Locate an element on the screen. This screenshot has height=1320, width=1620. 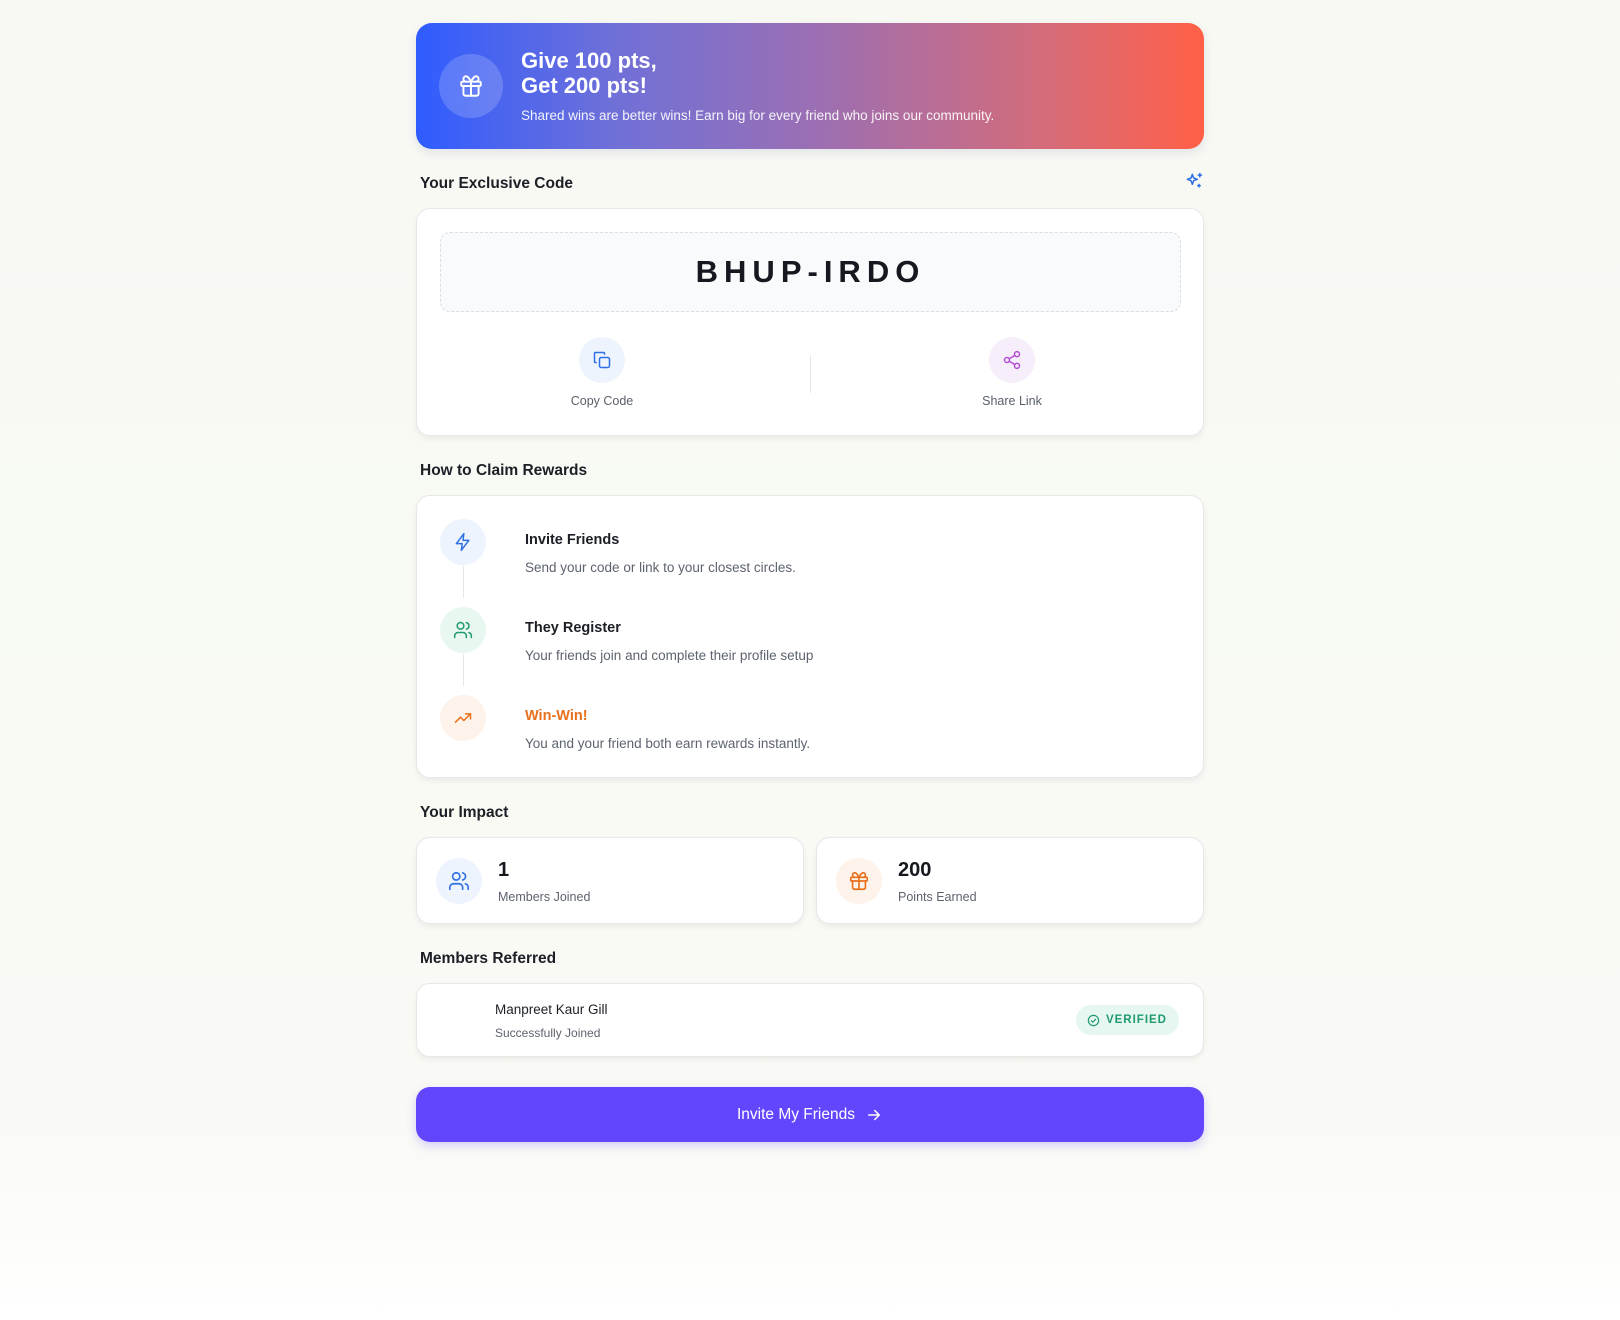
copy-code-button: Copy Code is located at coordinates (602, 372).